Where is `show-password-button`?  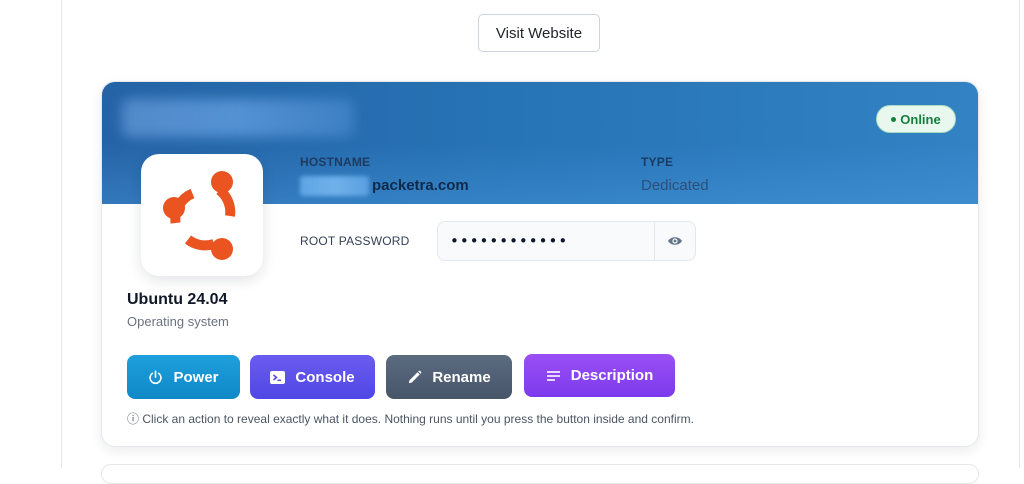
show-password-button is located at coordinates (674, 241).